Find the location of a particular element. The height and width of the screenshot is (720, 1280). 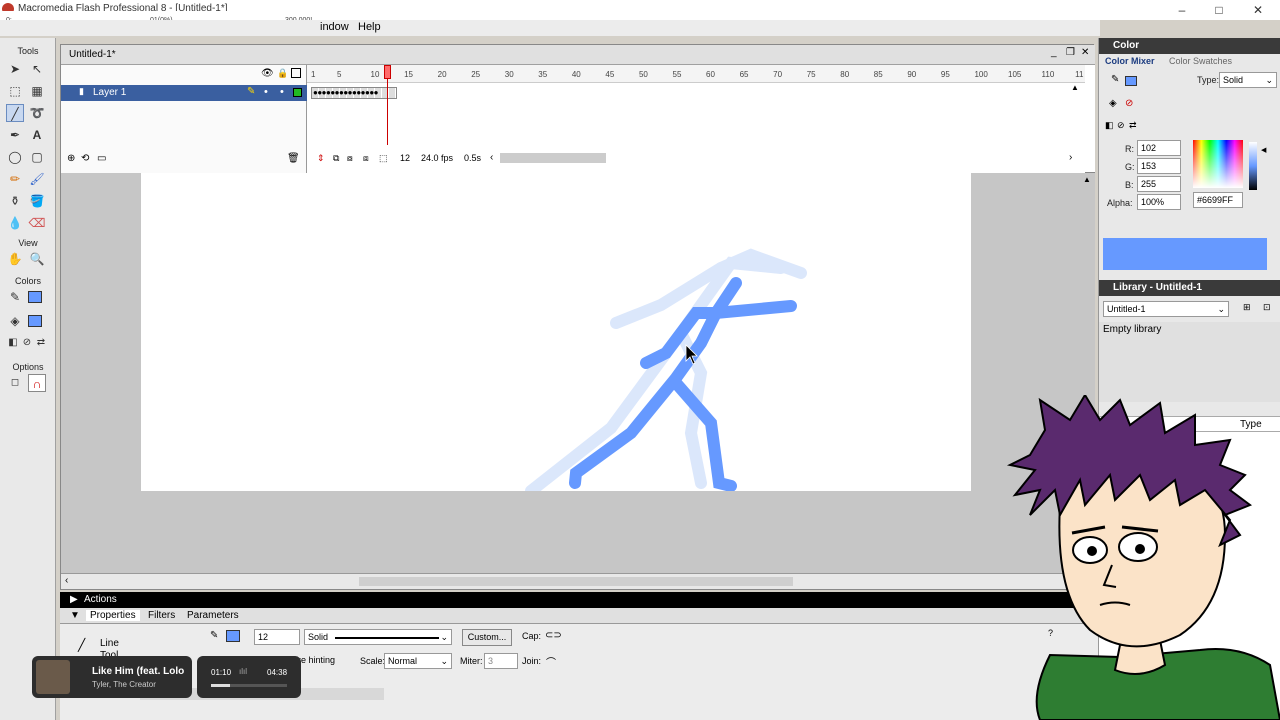

swap-mixer-icon: ⇄ is located at coordinates (1133, 125).